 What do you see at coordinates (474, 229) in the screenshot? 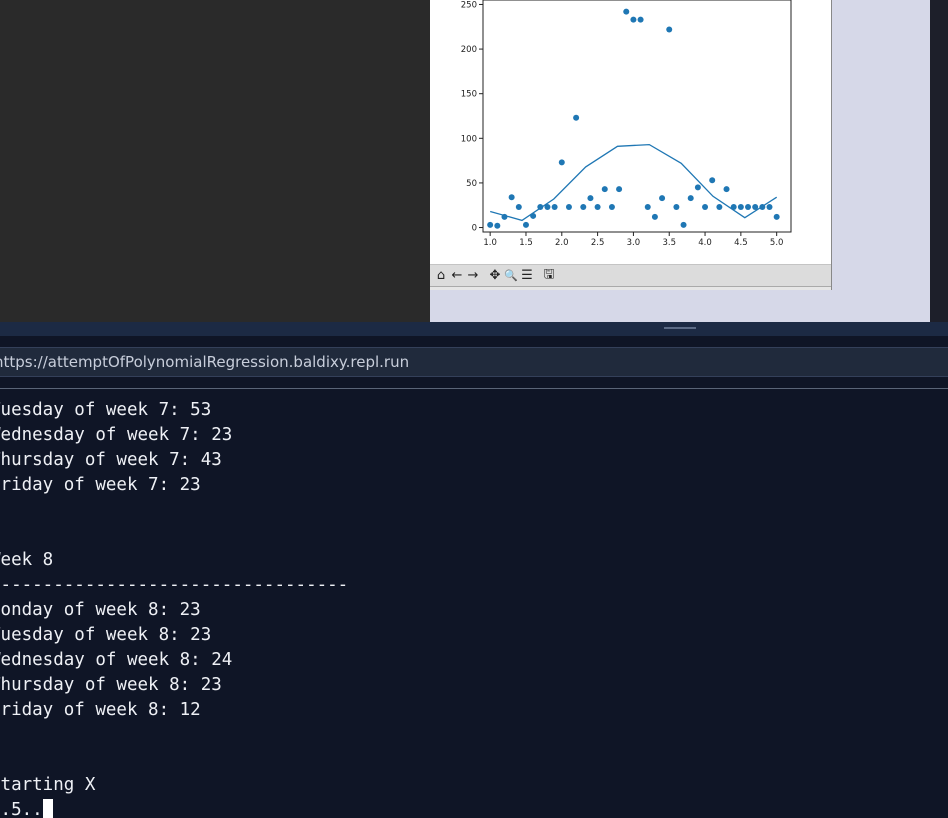
I see `y-tick-label: 0` at bounding box center [474, 229].